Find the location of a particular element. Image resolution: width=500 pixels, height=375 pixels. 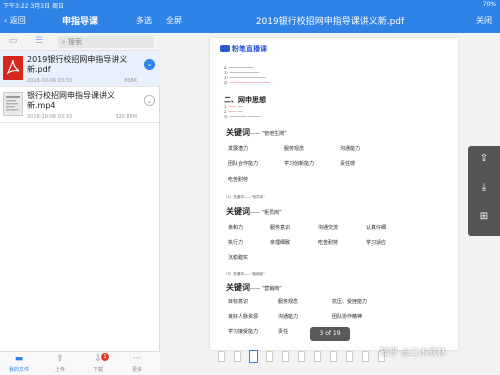

bottom-tab-bar: ▬ 我的文件 ⇧ 上传 ⇩ 1 下载 ··· 更多 is located at coordinates (80, 363).